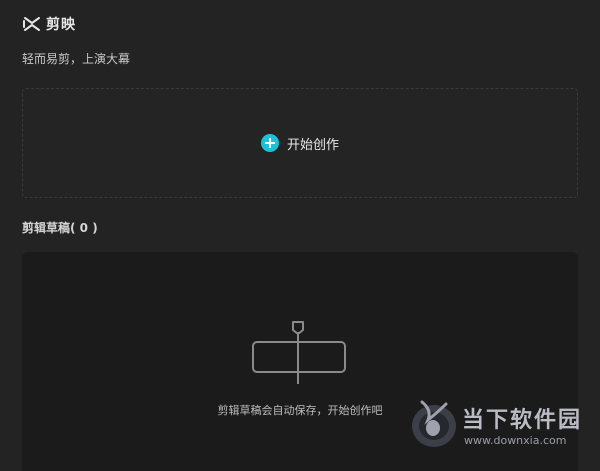 The height and width of the screenshot is (471, 600). I want to click on drafts-section-title: 剪辑草稿( 0 ), so click(60, 228).